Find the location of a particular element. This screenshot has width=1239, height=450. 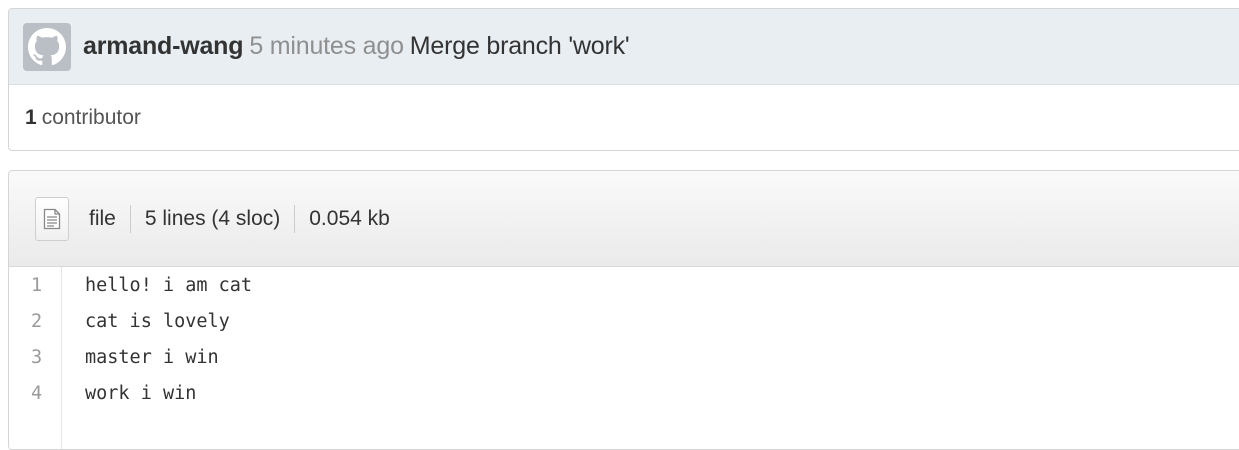

line-content: master i win is located at coordinates (152, 357).